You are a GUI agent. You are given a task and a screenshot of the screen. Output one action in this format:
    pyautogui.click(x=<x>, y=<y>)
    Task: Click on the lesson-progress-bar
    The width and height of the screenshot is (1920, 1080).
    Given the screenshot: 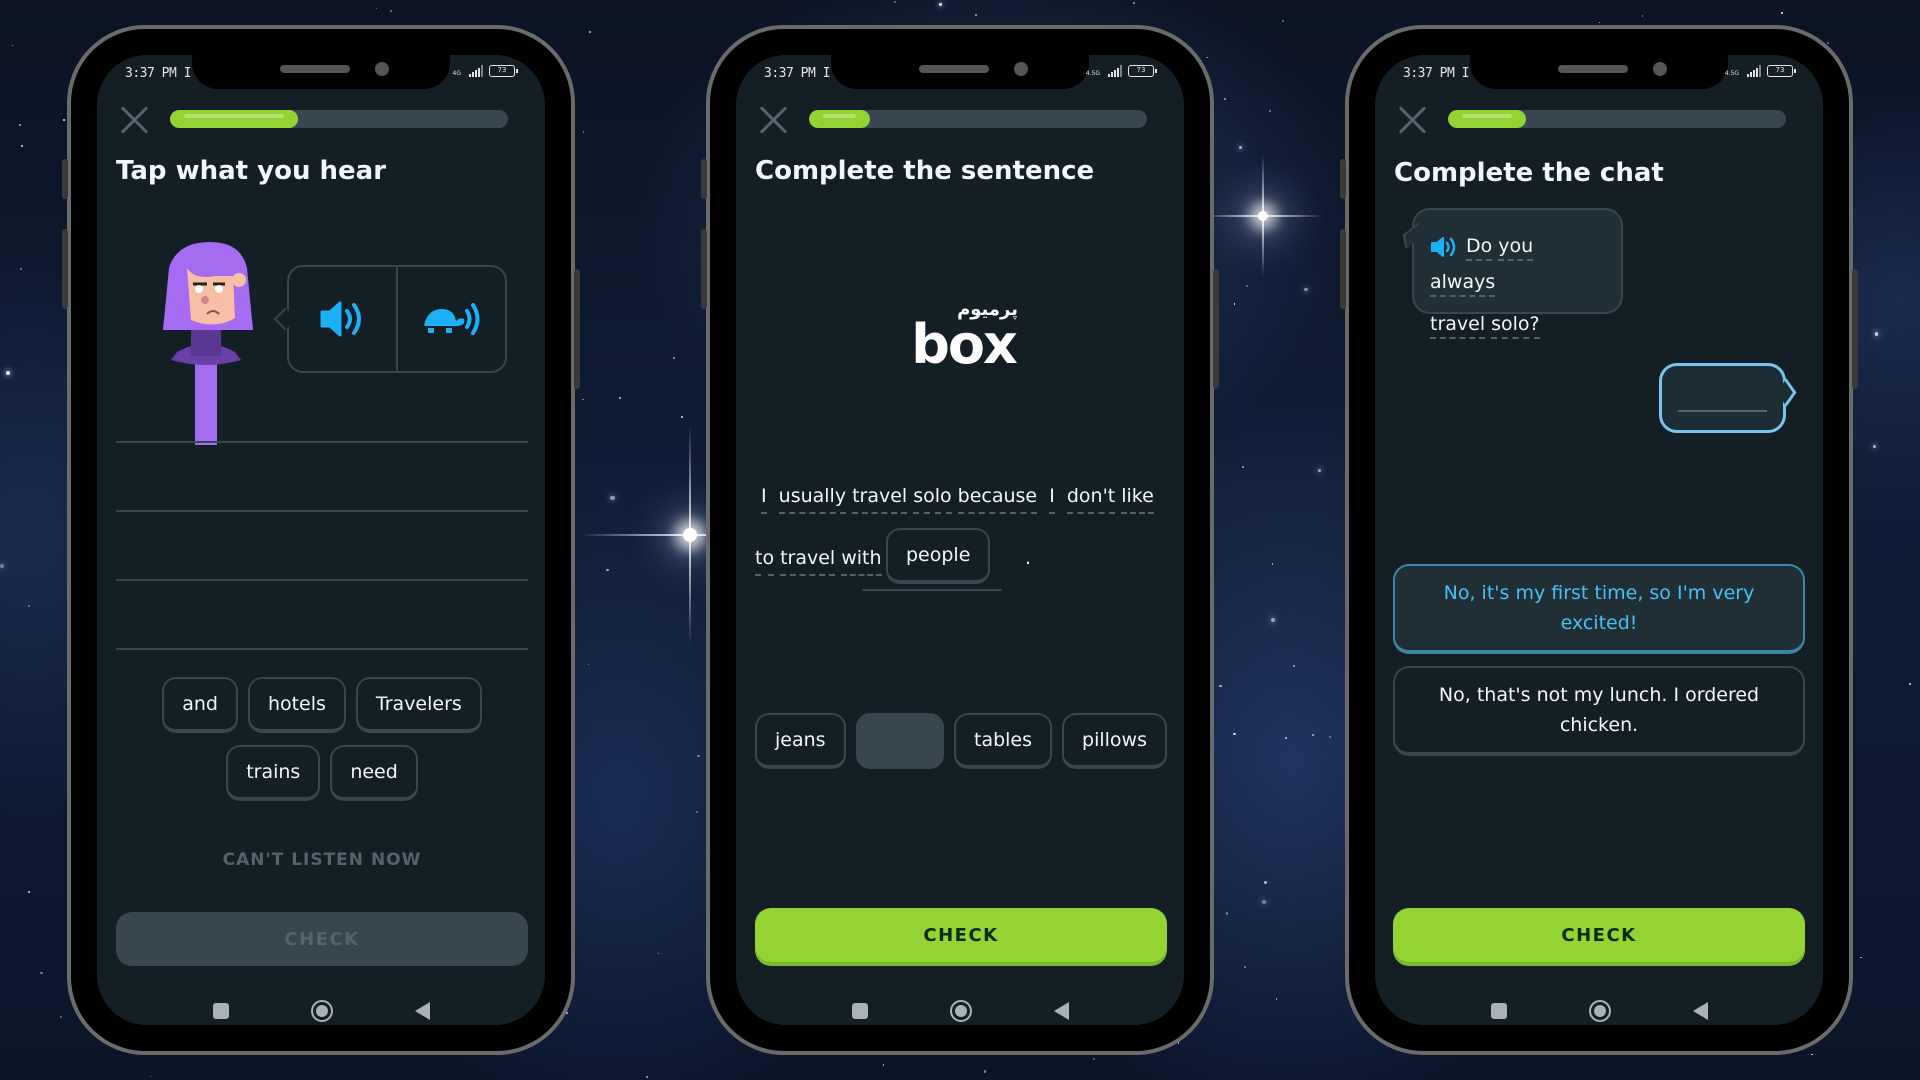 What is the action you would take?
    pyautogui.click(x=1617, y=119)
    